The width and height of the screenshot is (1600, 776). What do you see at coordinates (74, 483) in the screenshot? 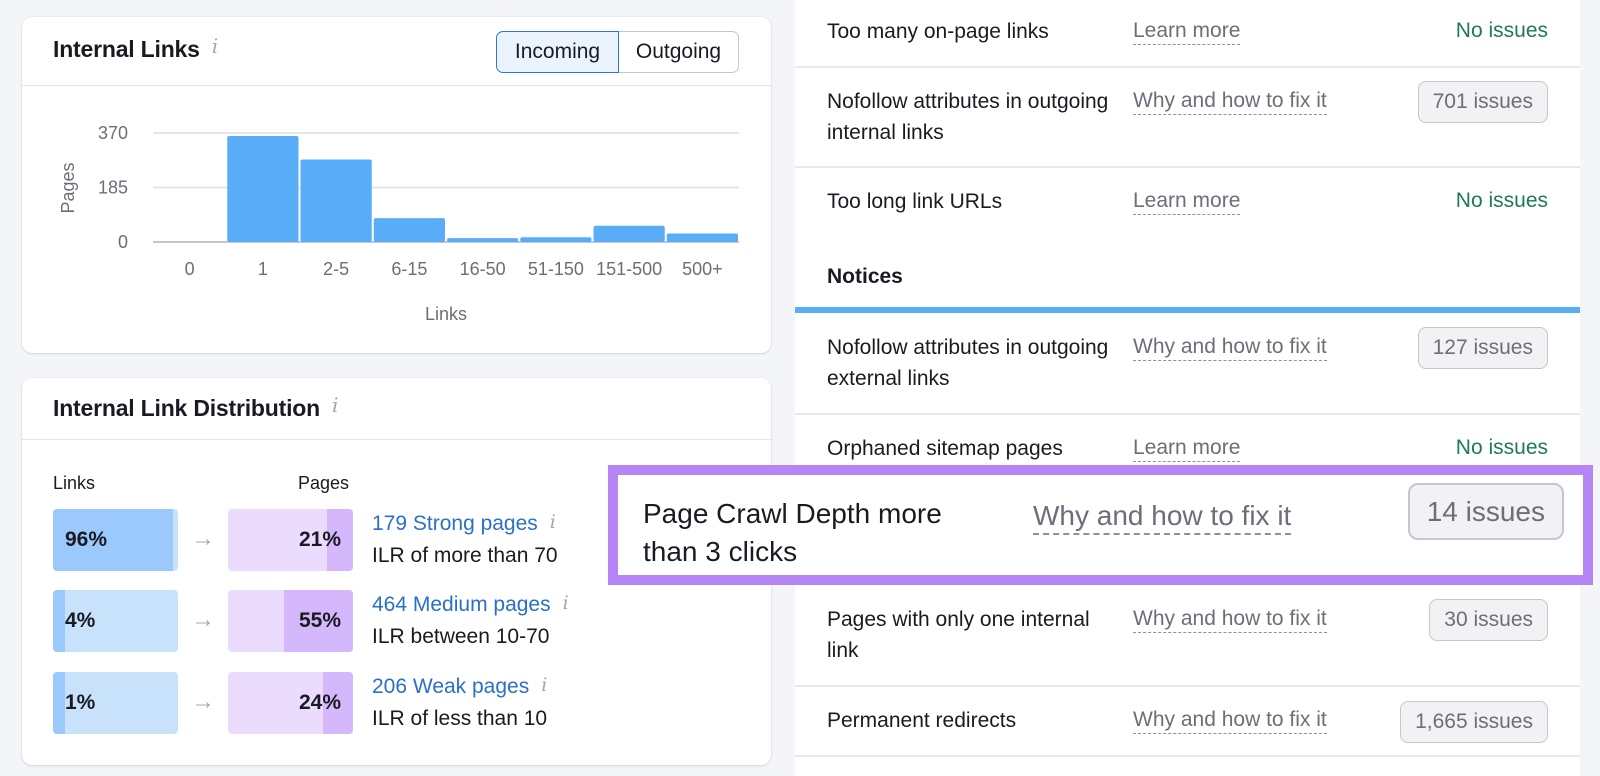
I see `links-column-header: Links` at bounding box center [74, 483].